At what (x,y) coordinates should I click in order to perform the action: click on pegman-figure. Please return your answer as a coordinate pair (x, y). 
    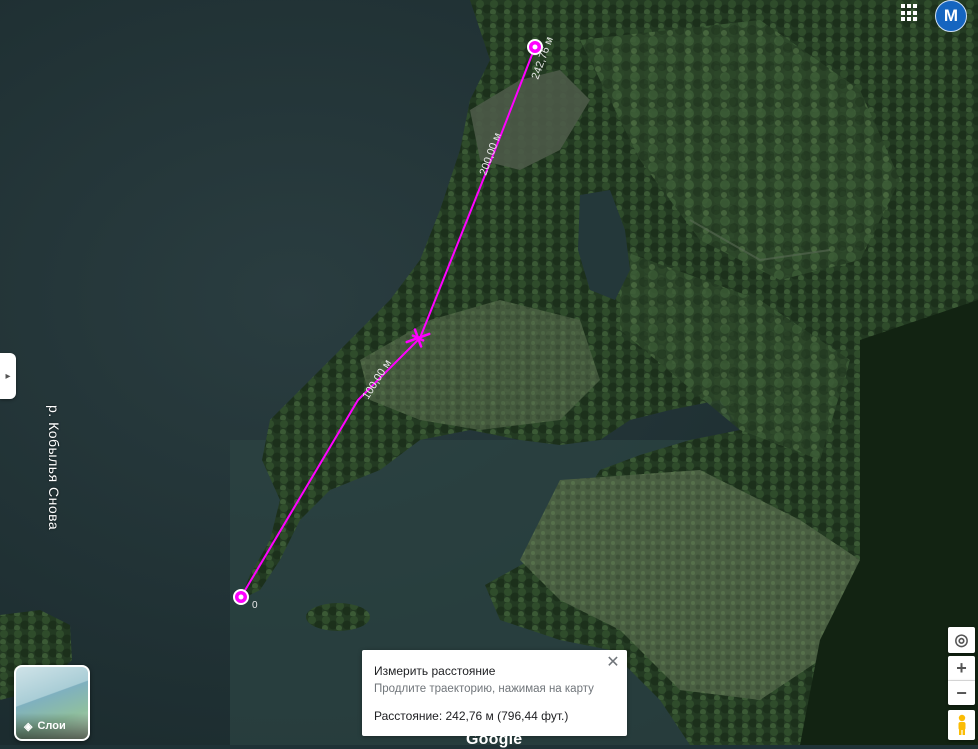
    Looking at the image, I should click on (961, 724).